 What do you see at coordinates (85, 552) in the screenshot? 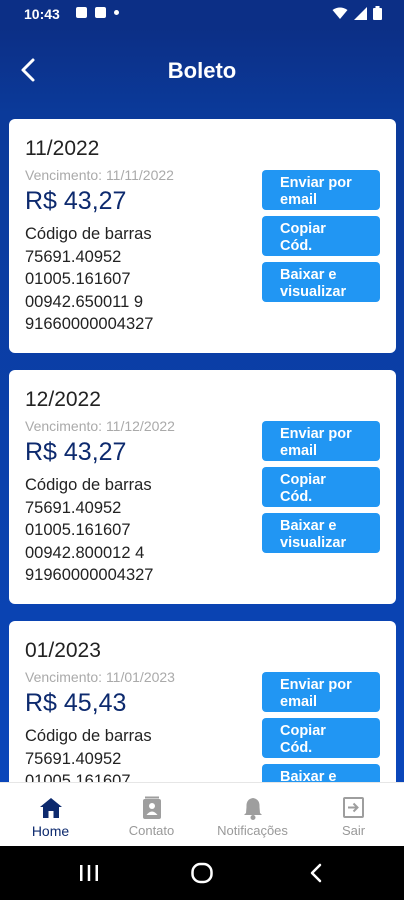
I see `barcode-line: 00942.800012 4` at bounding box center [85, 552].